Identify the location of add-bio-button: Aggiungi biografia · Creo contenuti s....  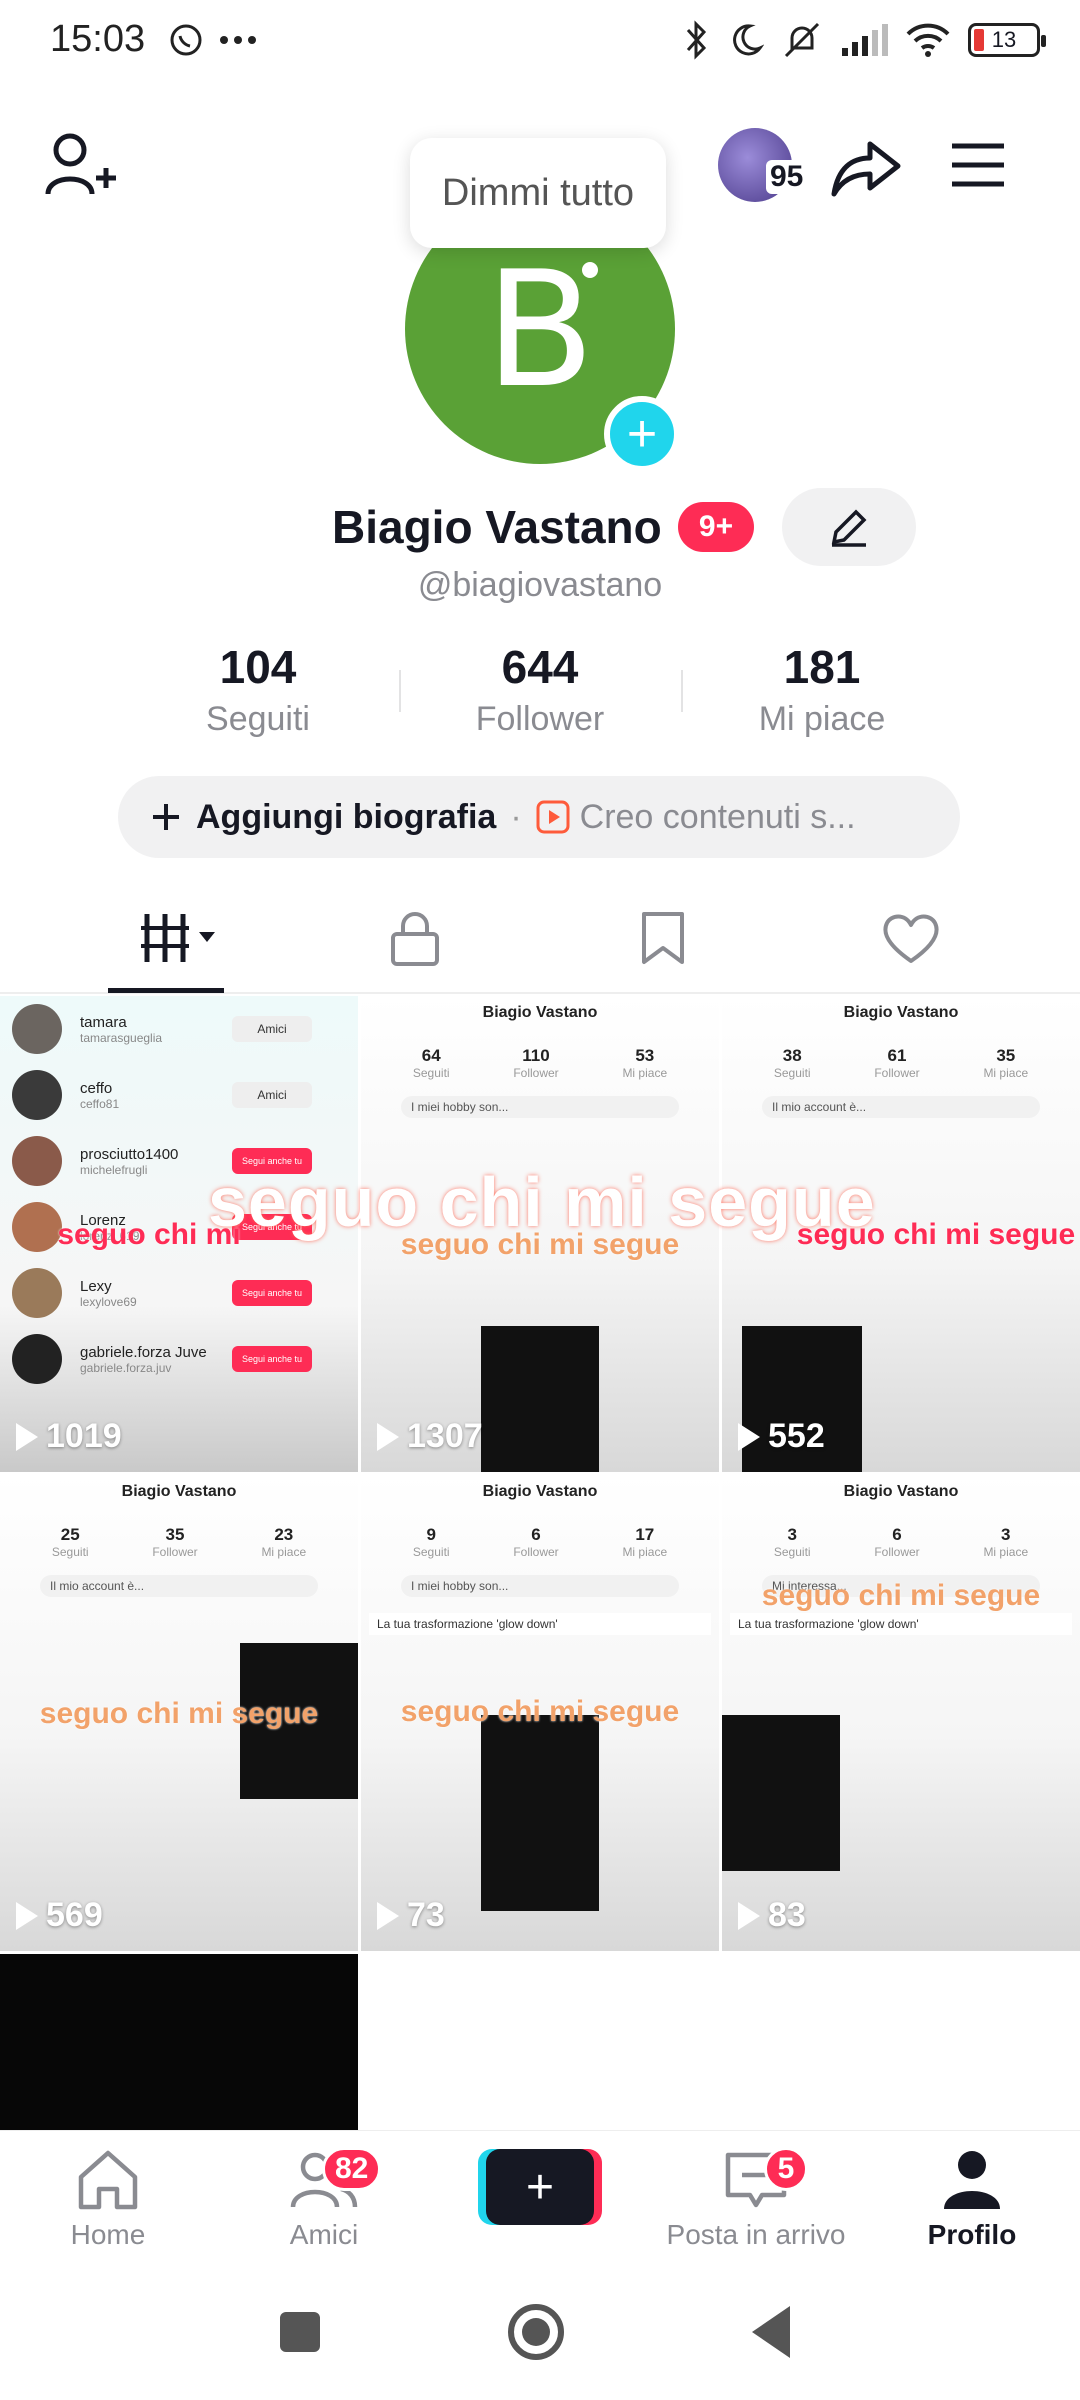
(539, 817).